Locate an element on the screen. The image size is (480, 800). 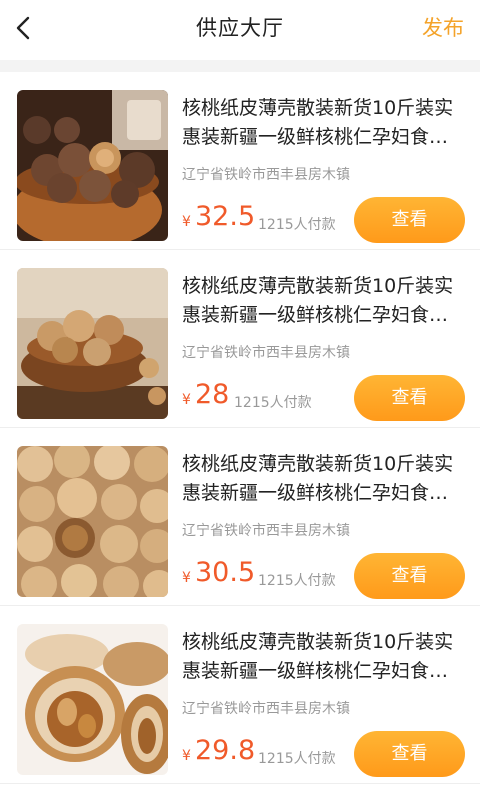
product-price: 28 is located at coordinates (212, 394).